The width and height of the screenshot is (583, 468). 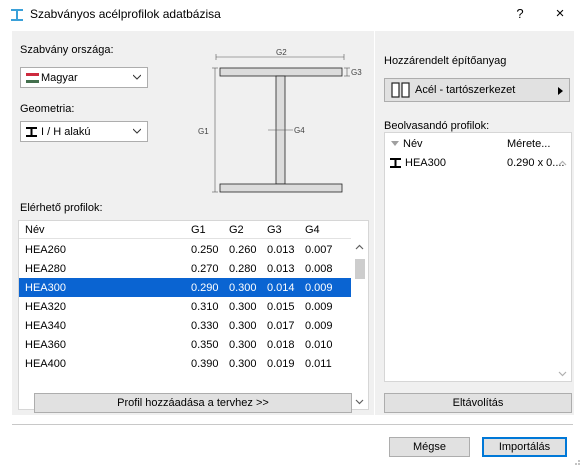 I want to click on steel-material-icon, so click(x=400, y=90).